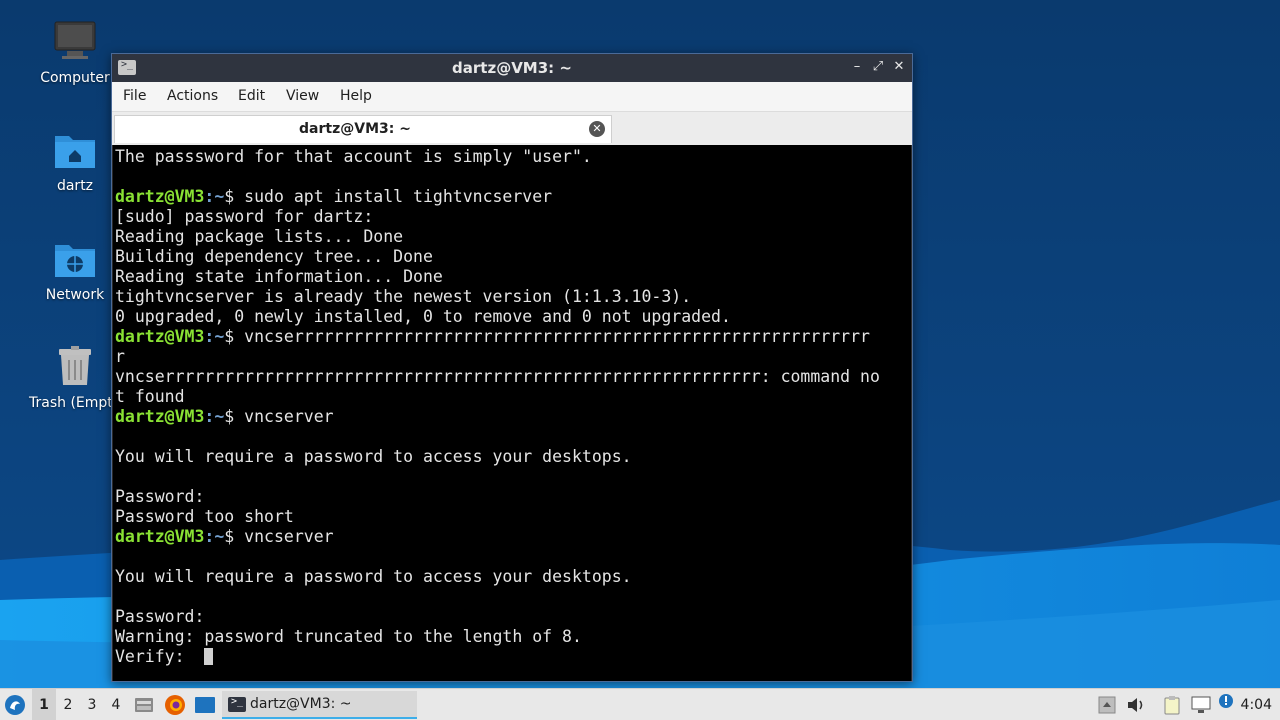 The height and width of the screenshot is (720, 1280). Describe the element at coordinates (302, 96) in the screenshot. I see `menu-view: View` at that location.